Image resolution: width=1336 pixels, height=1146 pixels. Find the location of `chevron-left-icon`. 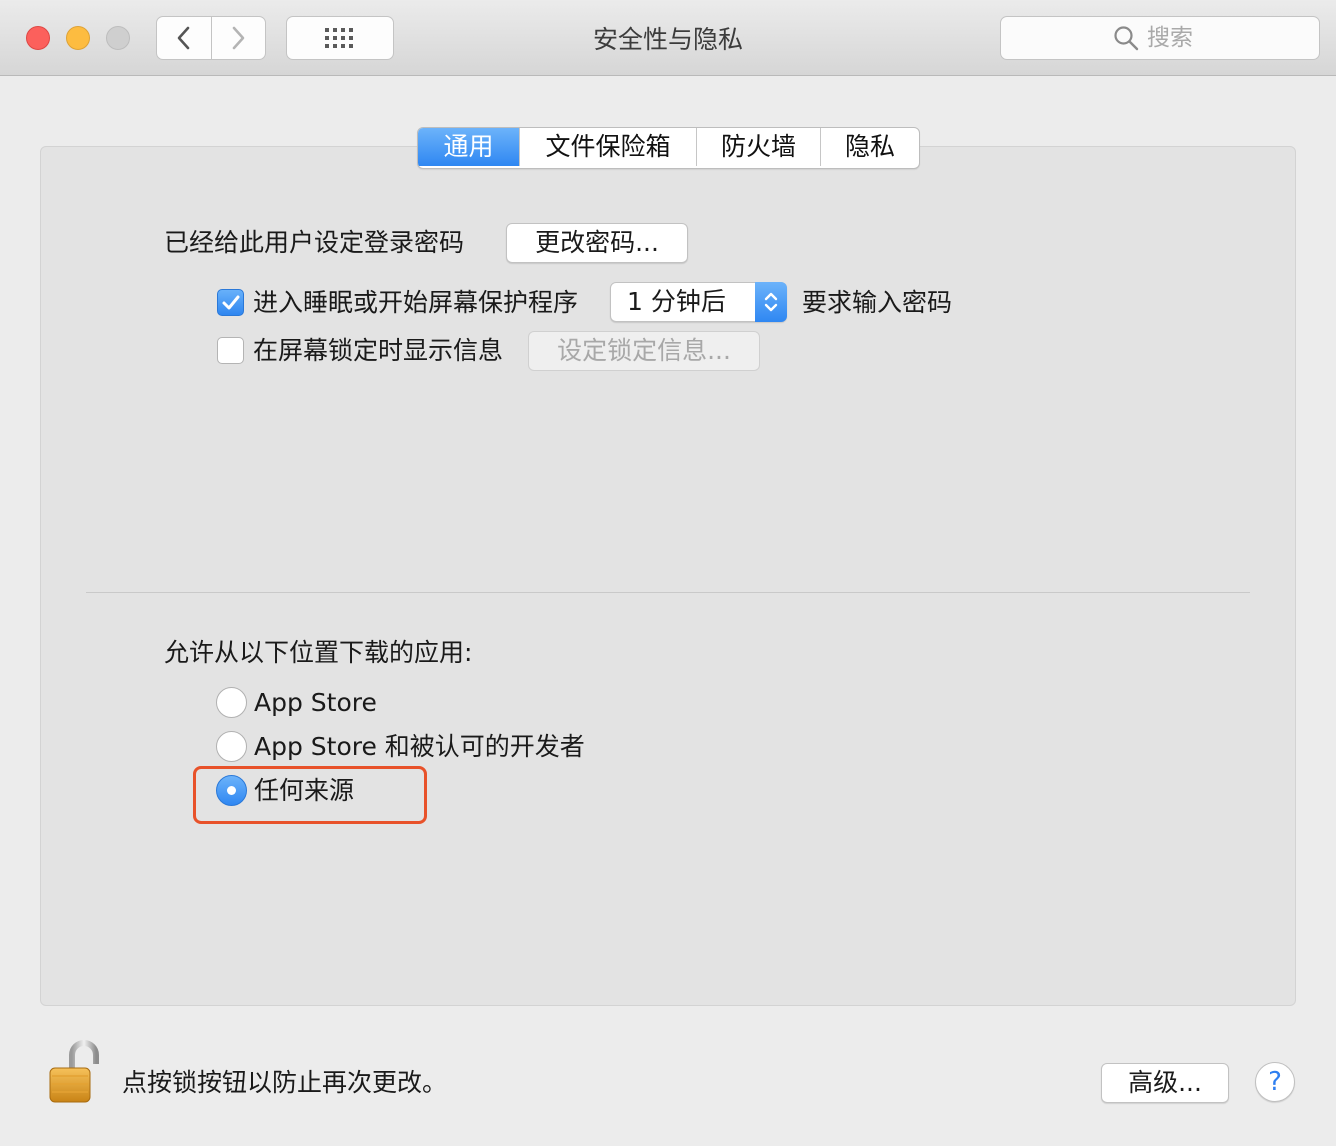

chevron-left-icon is located at coordinates (183, 38).